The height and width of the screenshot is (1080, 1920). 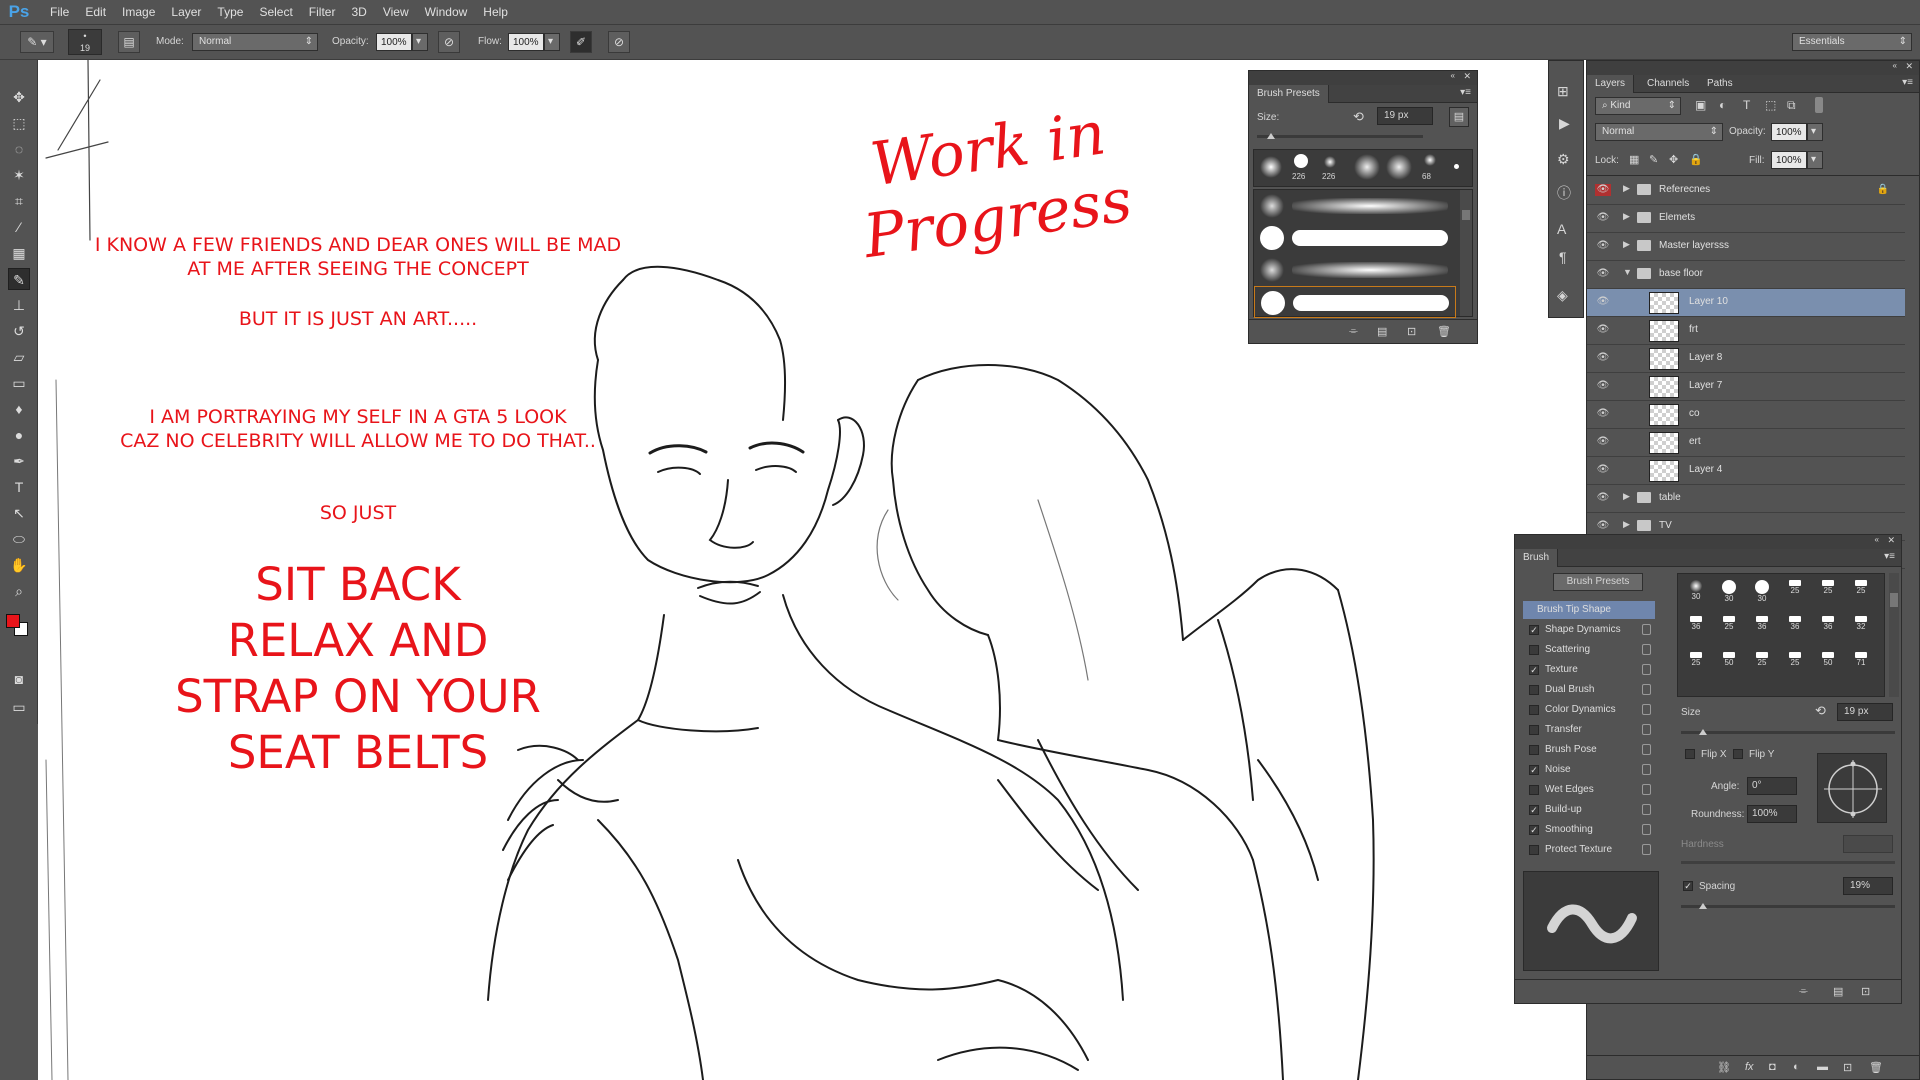 I want to click on tab-layers: Layers, so click(x=1611, y=84).